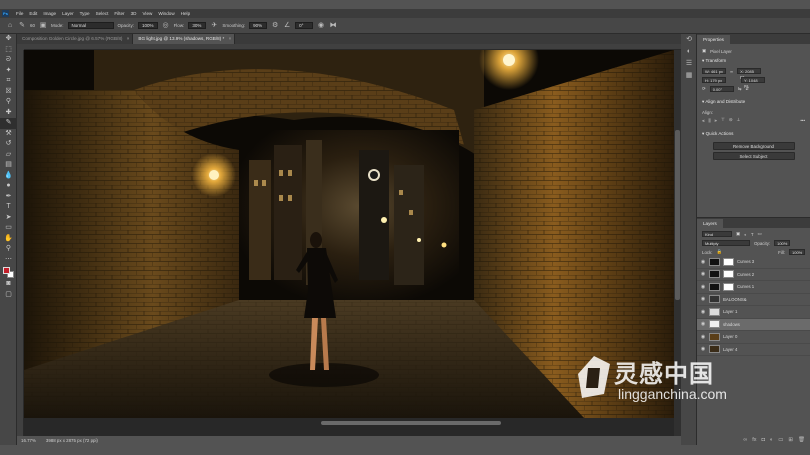 This screenshot has height=455, width=810. Describe the element at coordinates (801, 440) in the screenshot. I see `trash-icon: 🗑` at that location.